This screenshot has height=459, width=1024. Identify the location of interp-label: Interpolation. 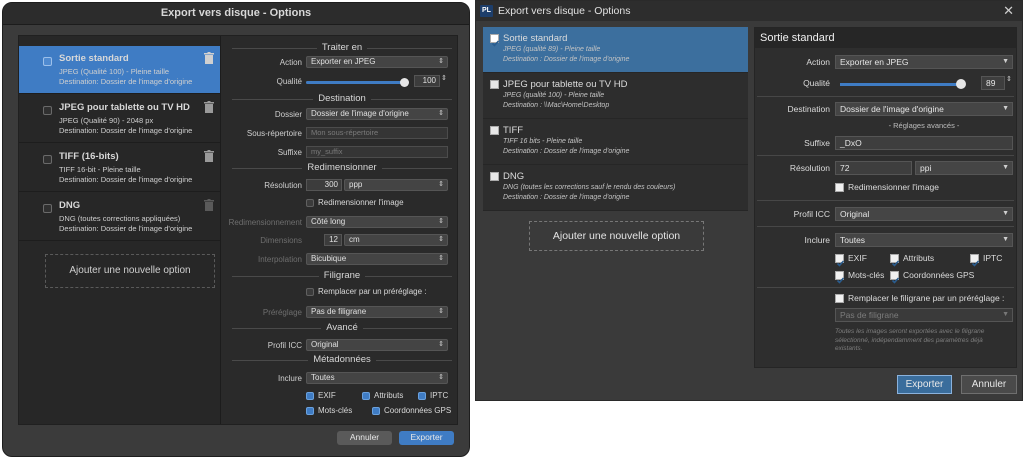
(279, 259).